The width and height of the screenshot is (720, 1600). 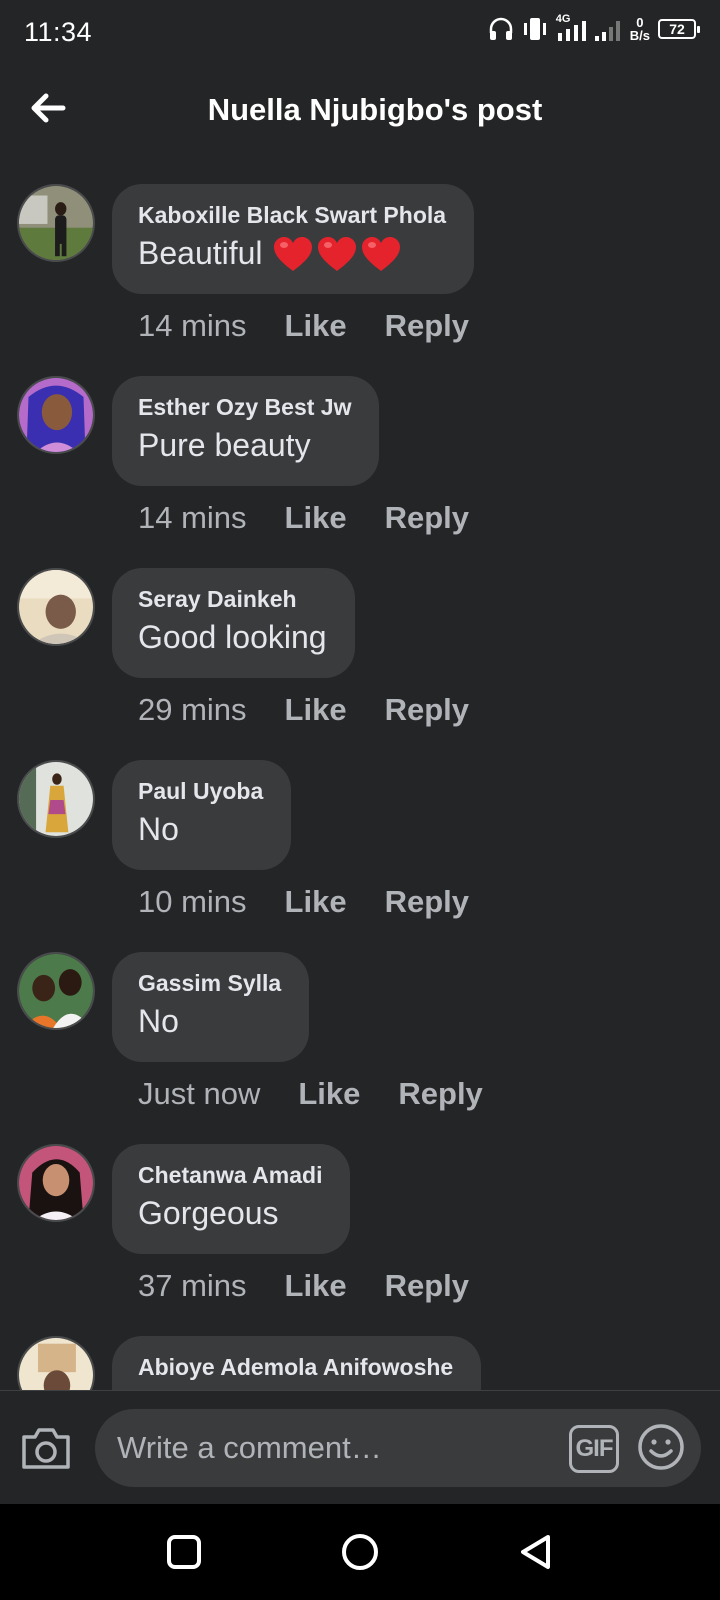 I want to click on comment-bubble: Kaboxille Black Swart Phola Beautiful, so click(x=293, y=239).